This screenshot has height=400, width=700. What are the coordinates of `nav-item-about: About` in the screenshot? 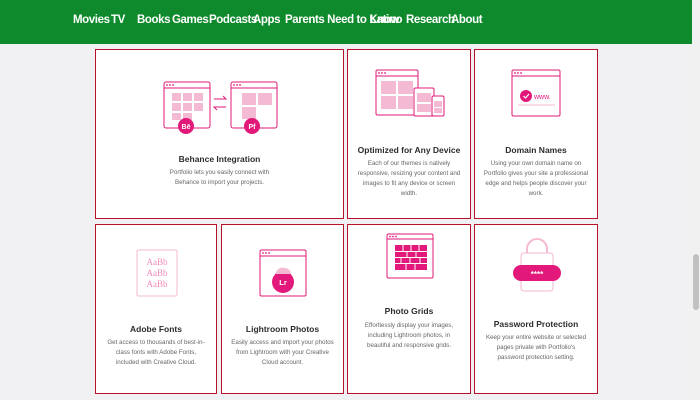 It's located at (467, 20).